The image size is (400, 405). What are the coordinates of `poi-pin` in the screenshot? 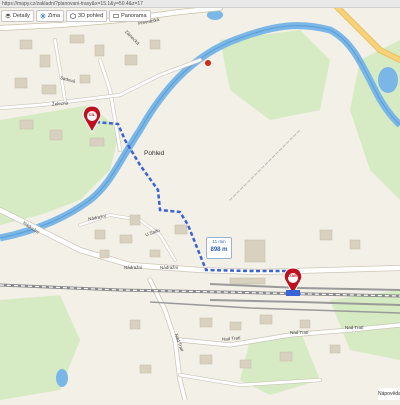 It's located at (208, 63).